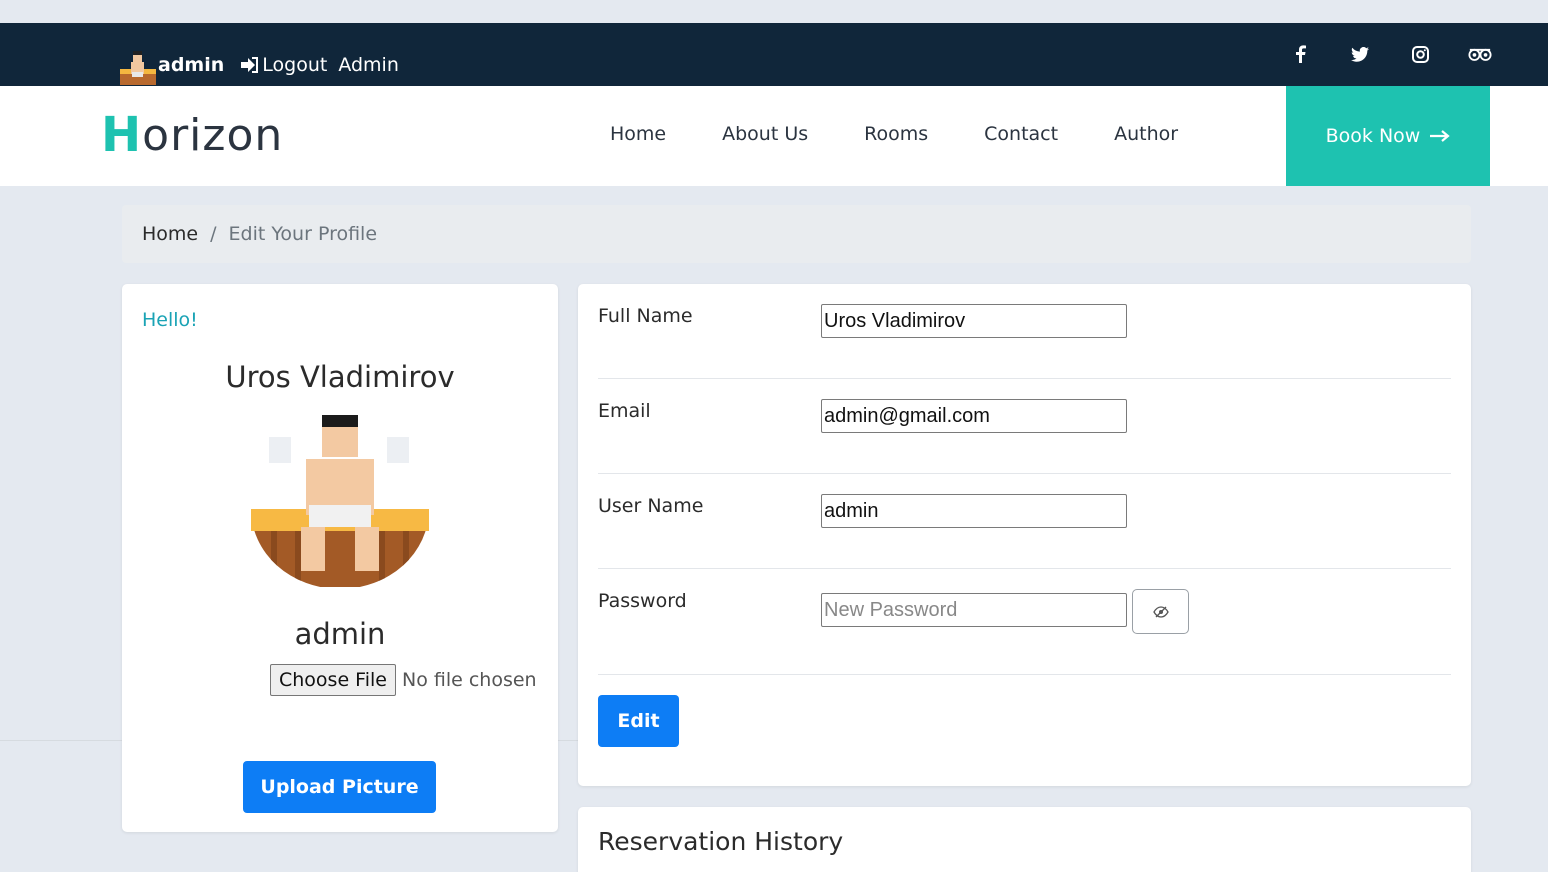  What do you see at coordinates (170, 234) in the screenshot?
I see `breadcrumb-home: Home` at bounding box center [170, 234].